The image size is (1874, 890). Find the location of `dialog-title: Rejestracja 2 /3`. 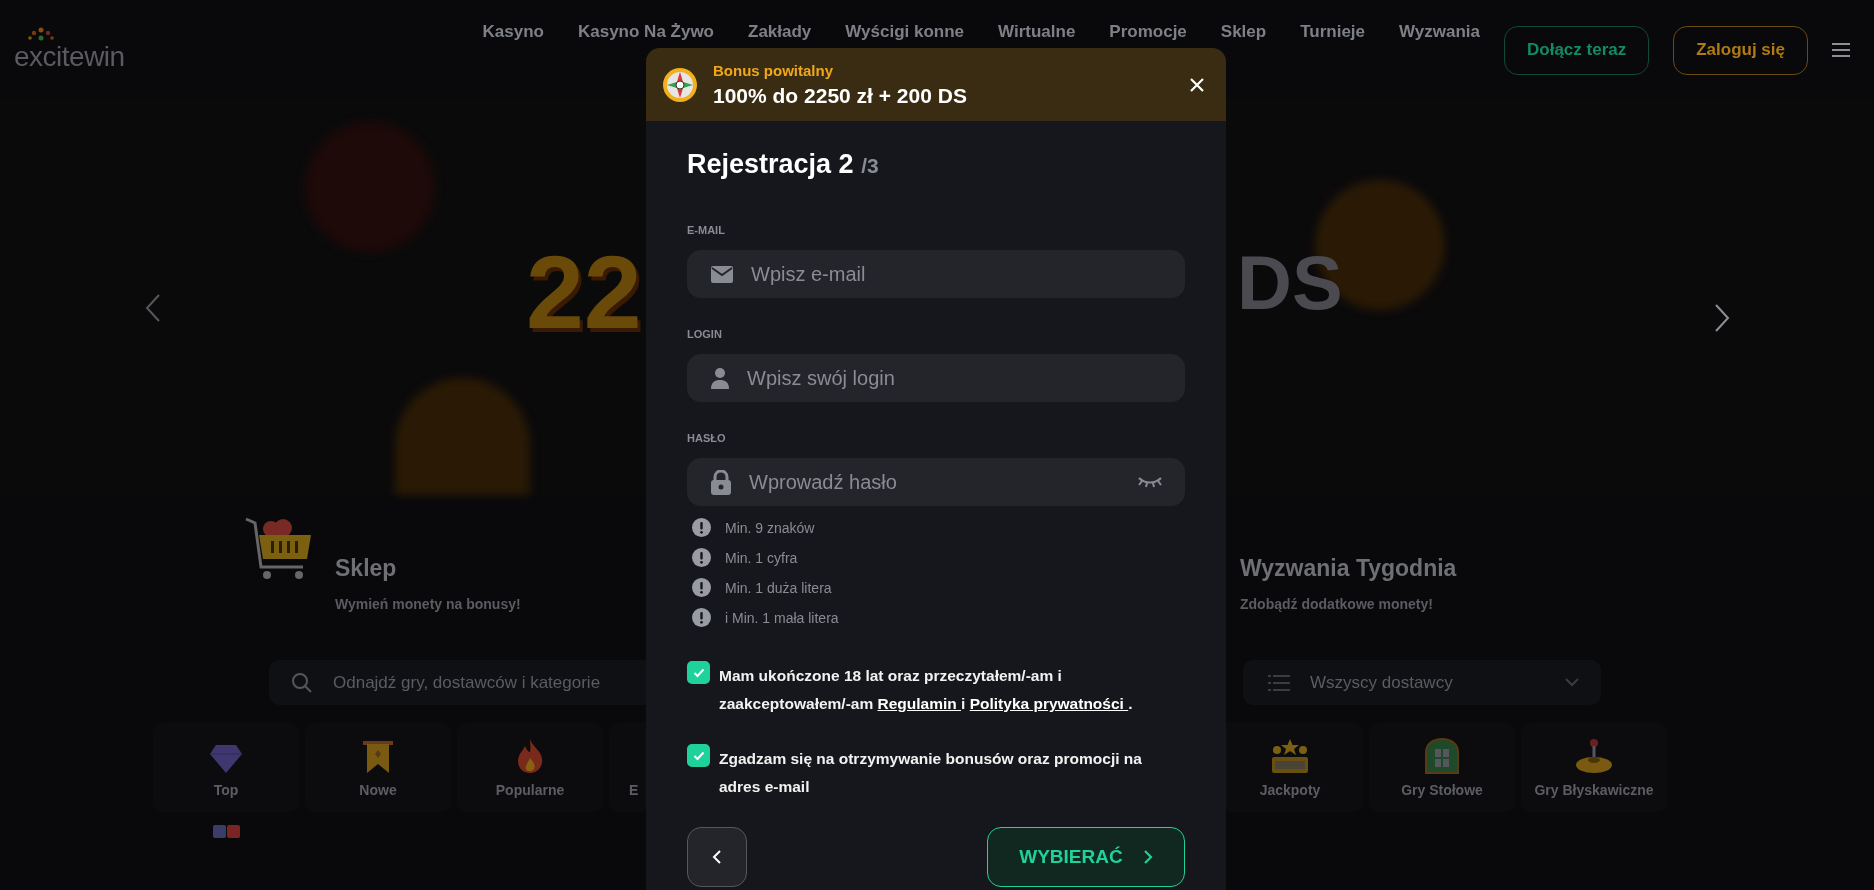

dialog-title: Rejestracja 2 /3 is located at coordinates (783, 164).